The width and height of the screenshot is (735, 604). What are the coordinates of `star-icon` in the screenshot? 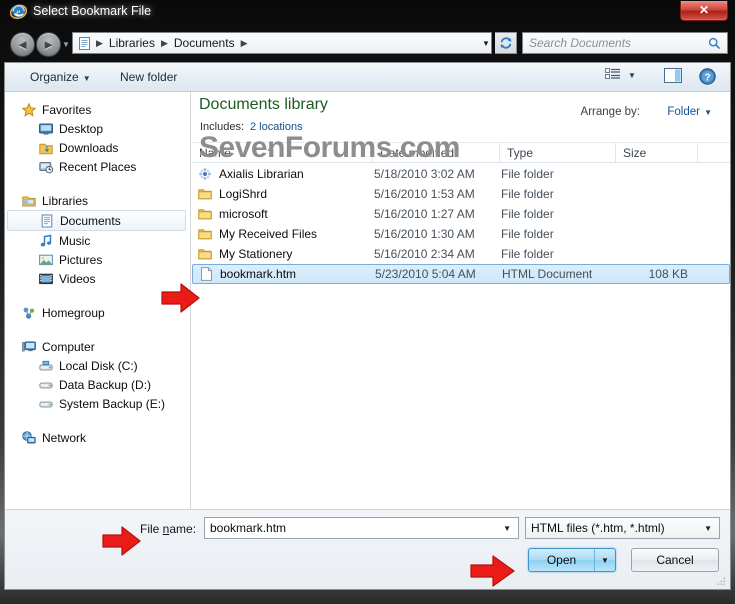 It's located at (29, 110).